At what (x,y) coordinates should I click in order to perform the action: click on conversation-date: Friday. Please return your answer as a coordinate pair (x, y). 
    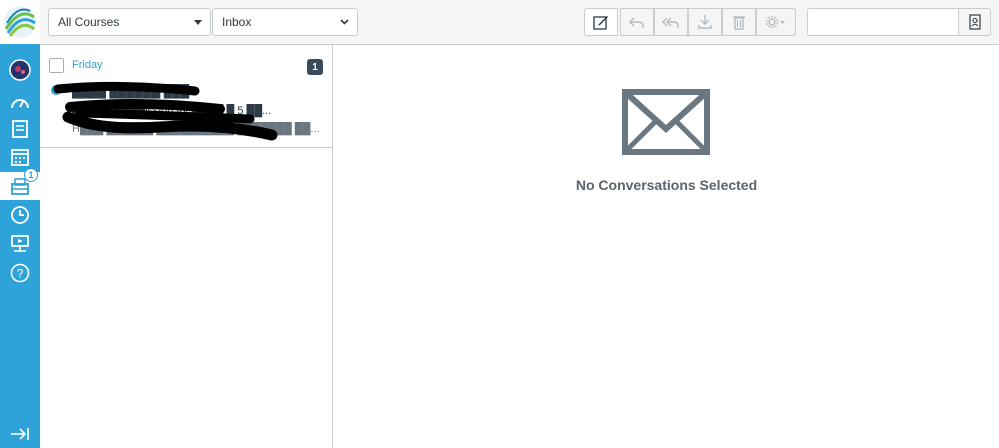
    Looking at the image, I should click on (87, 65).